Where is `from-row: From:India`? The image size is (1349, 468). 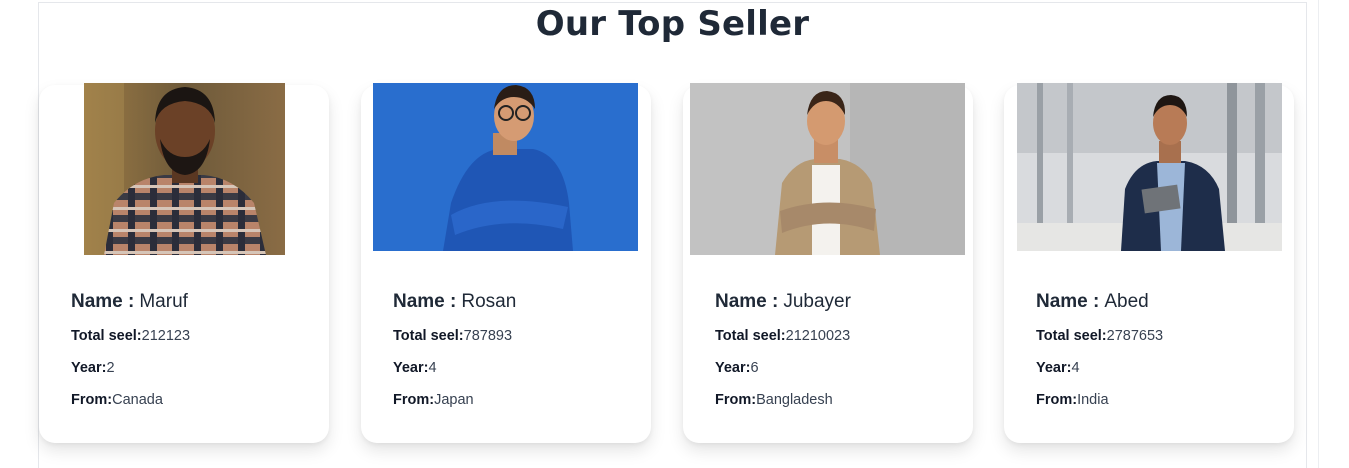
from-row: From:India is located at coordinates (1099, 400).